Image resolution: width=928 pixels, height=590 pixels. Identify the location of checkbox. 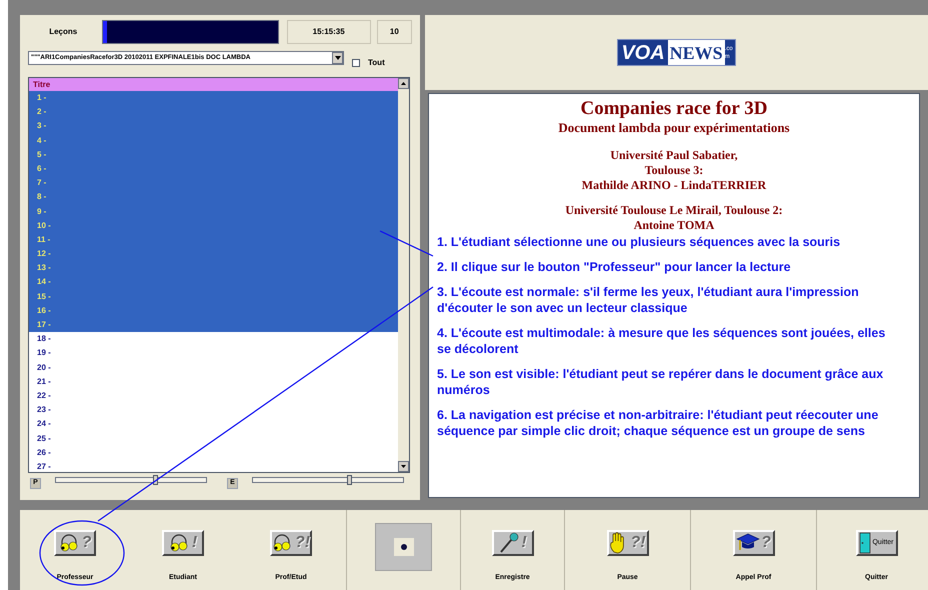
(356, 63).